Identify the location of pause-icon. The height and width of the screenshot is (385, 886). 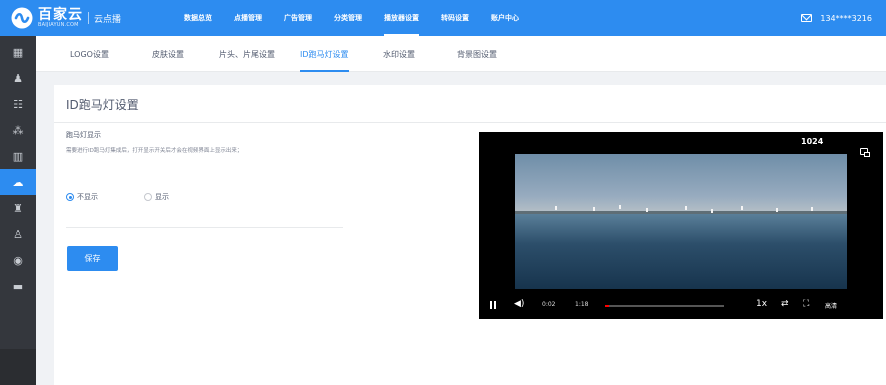
(493, 305).